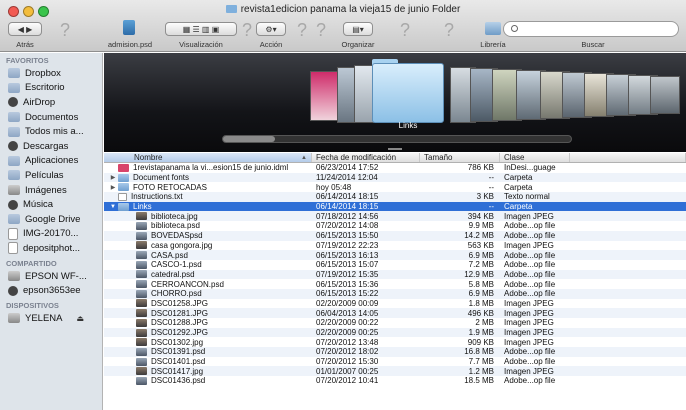 The height and width of the screenshot is (410, 686). Describe the element at coordinates (51, 161) in the screenshot. I see `sidebar-item-aplicaciones: Aplicaciones` at that location.